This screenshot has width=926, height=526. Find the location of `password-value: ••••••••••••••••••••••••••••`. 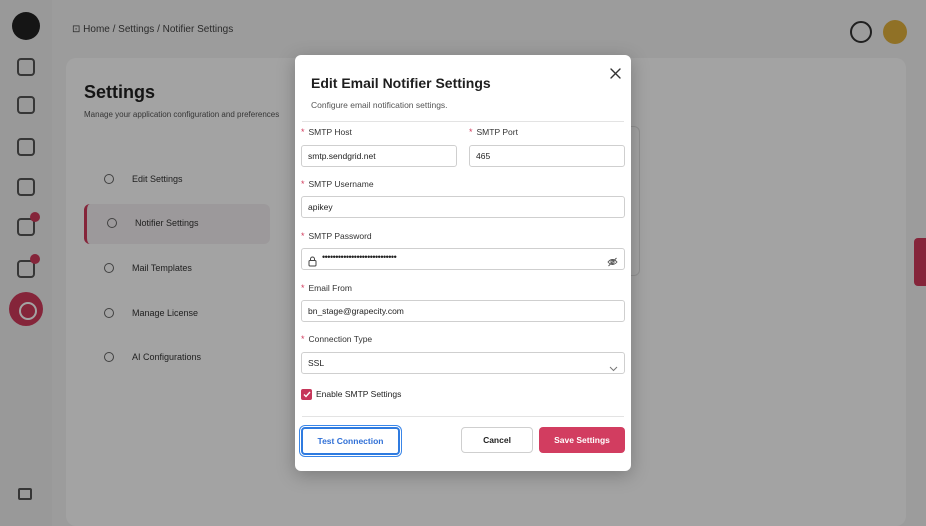

password-value: •••••••••••••••••••••••••••• is located at coordinates (359, 257).